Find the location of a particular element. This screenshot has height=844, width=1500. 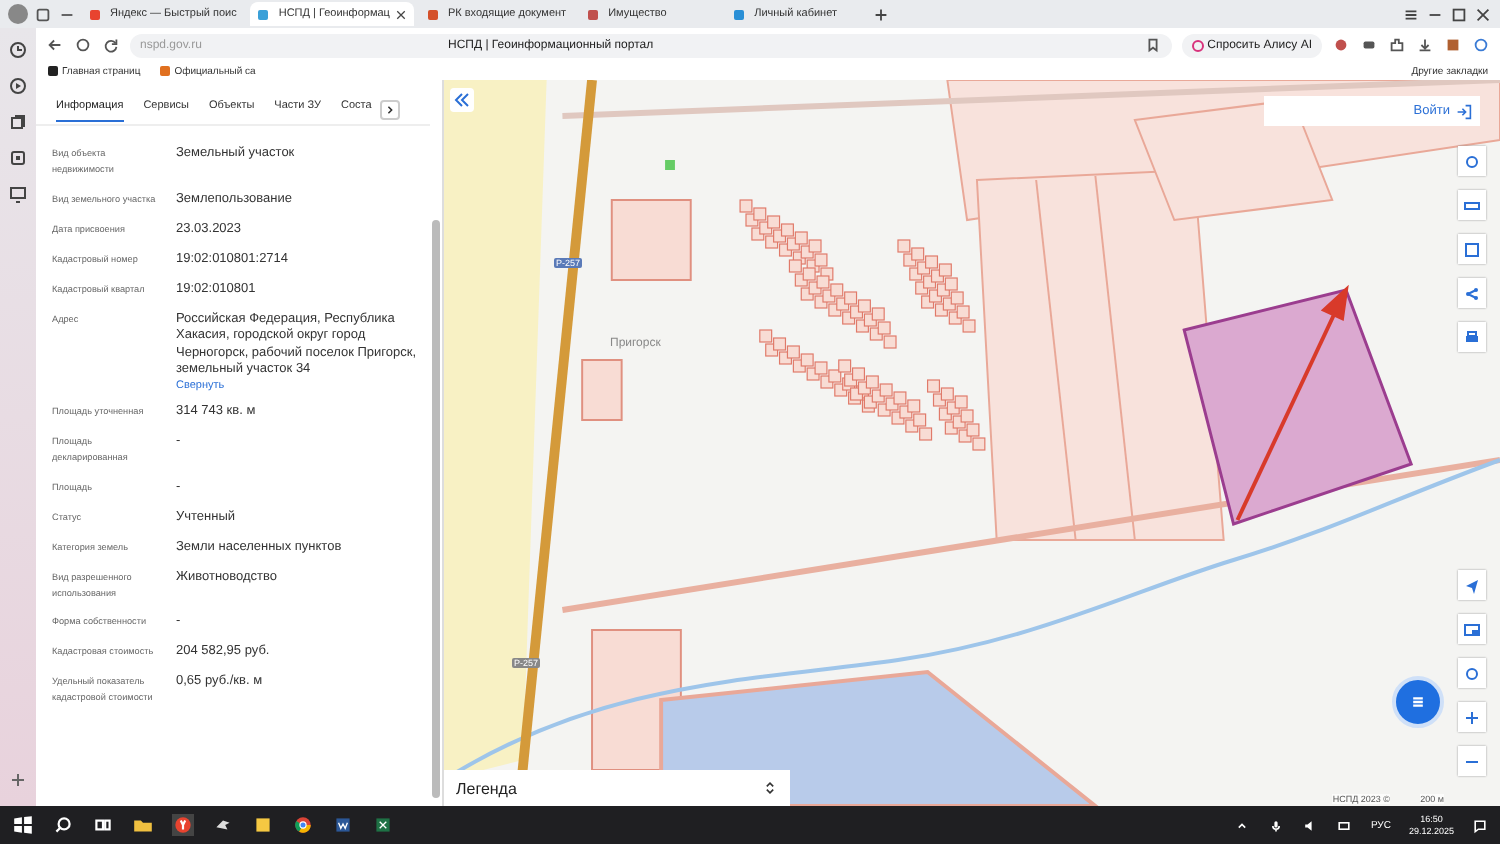

zoom-in-icon is located at coordinates (1472, 717).